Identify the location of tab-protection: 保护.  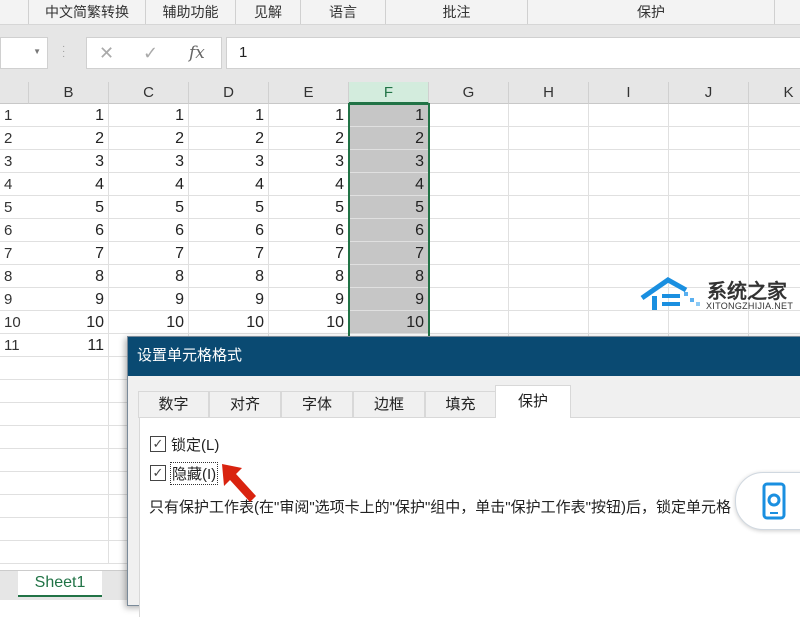
(533, 401).